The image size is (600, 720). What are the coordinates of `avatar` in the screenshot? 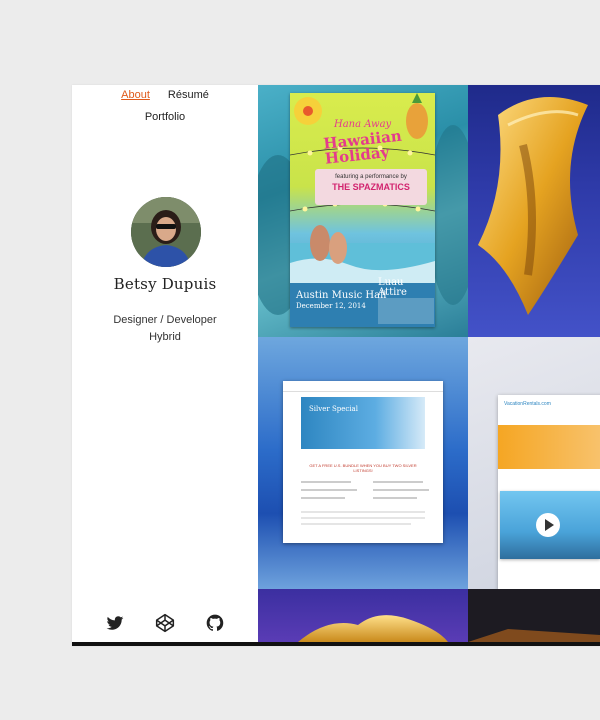 It's located at (166, 232).